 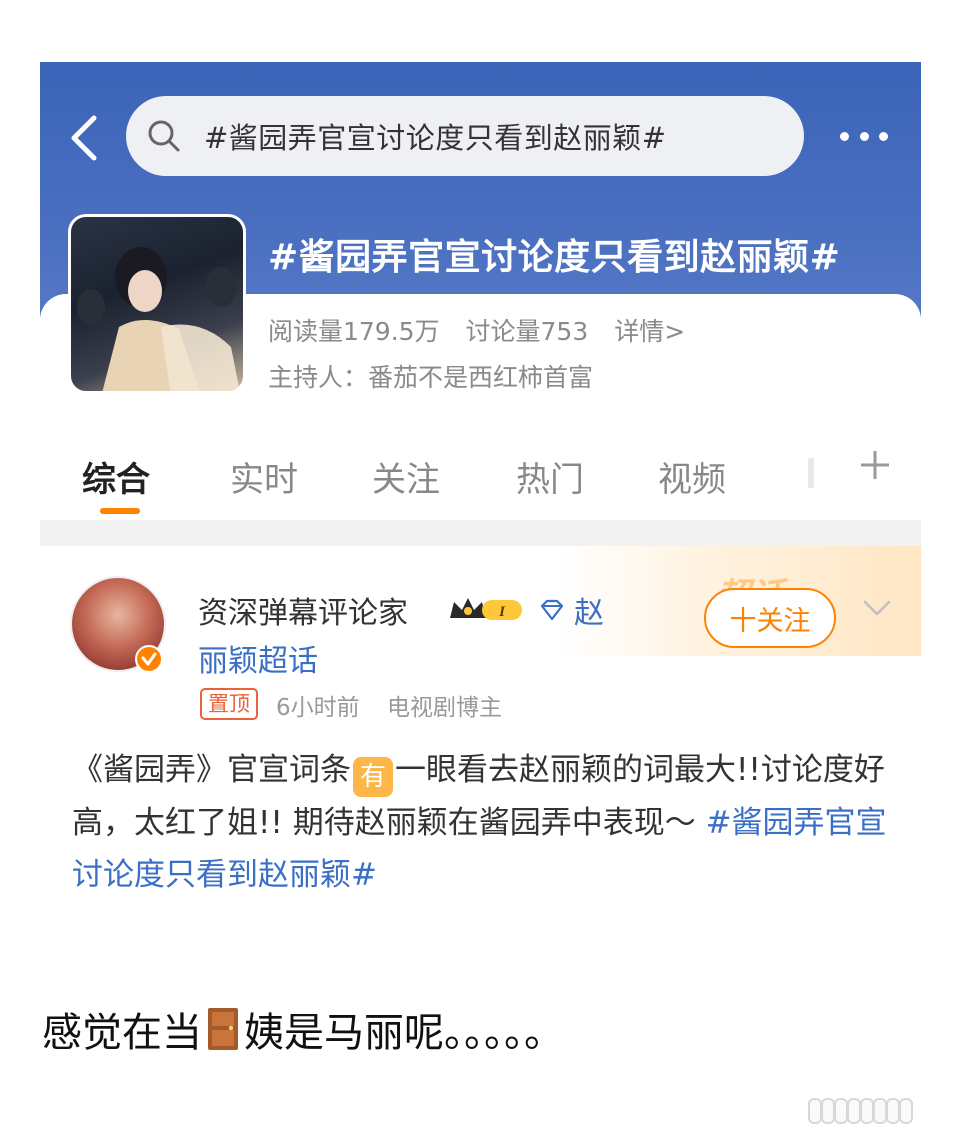 I want to click on member-crown-badge-icon: I, so click(x=486, y=609).